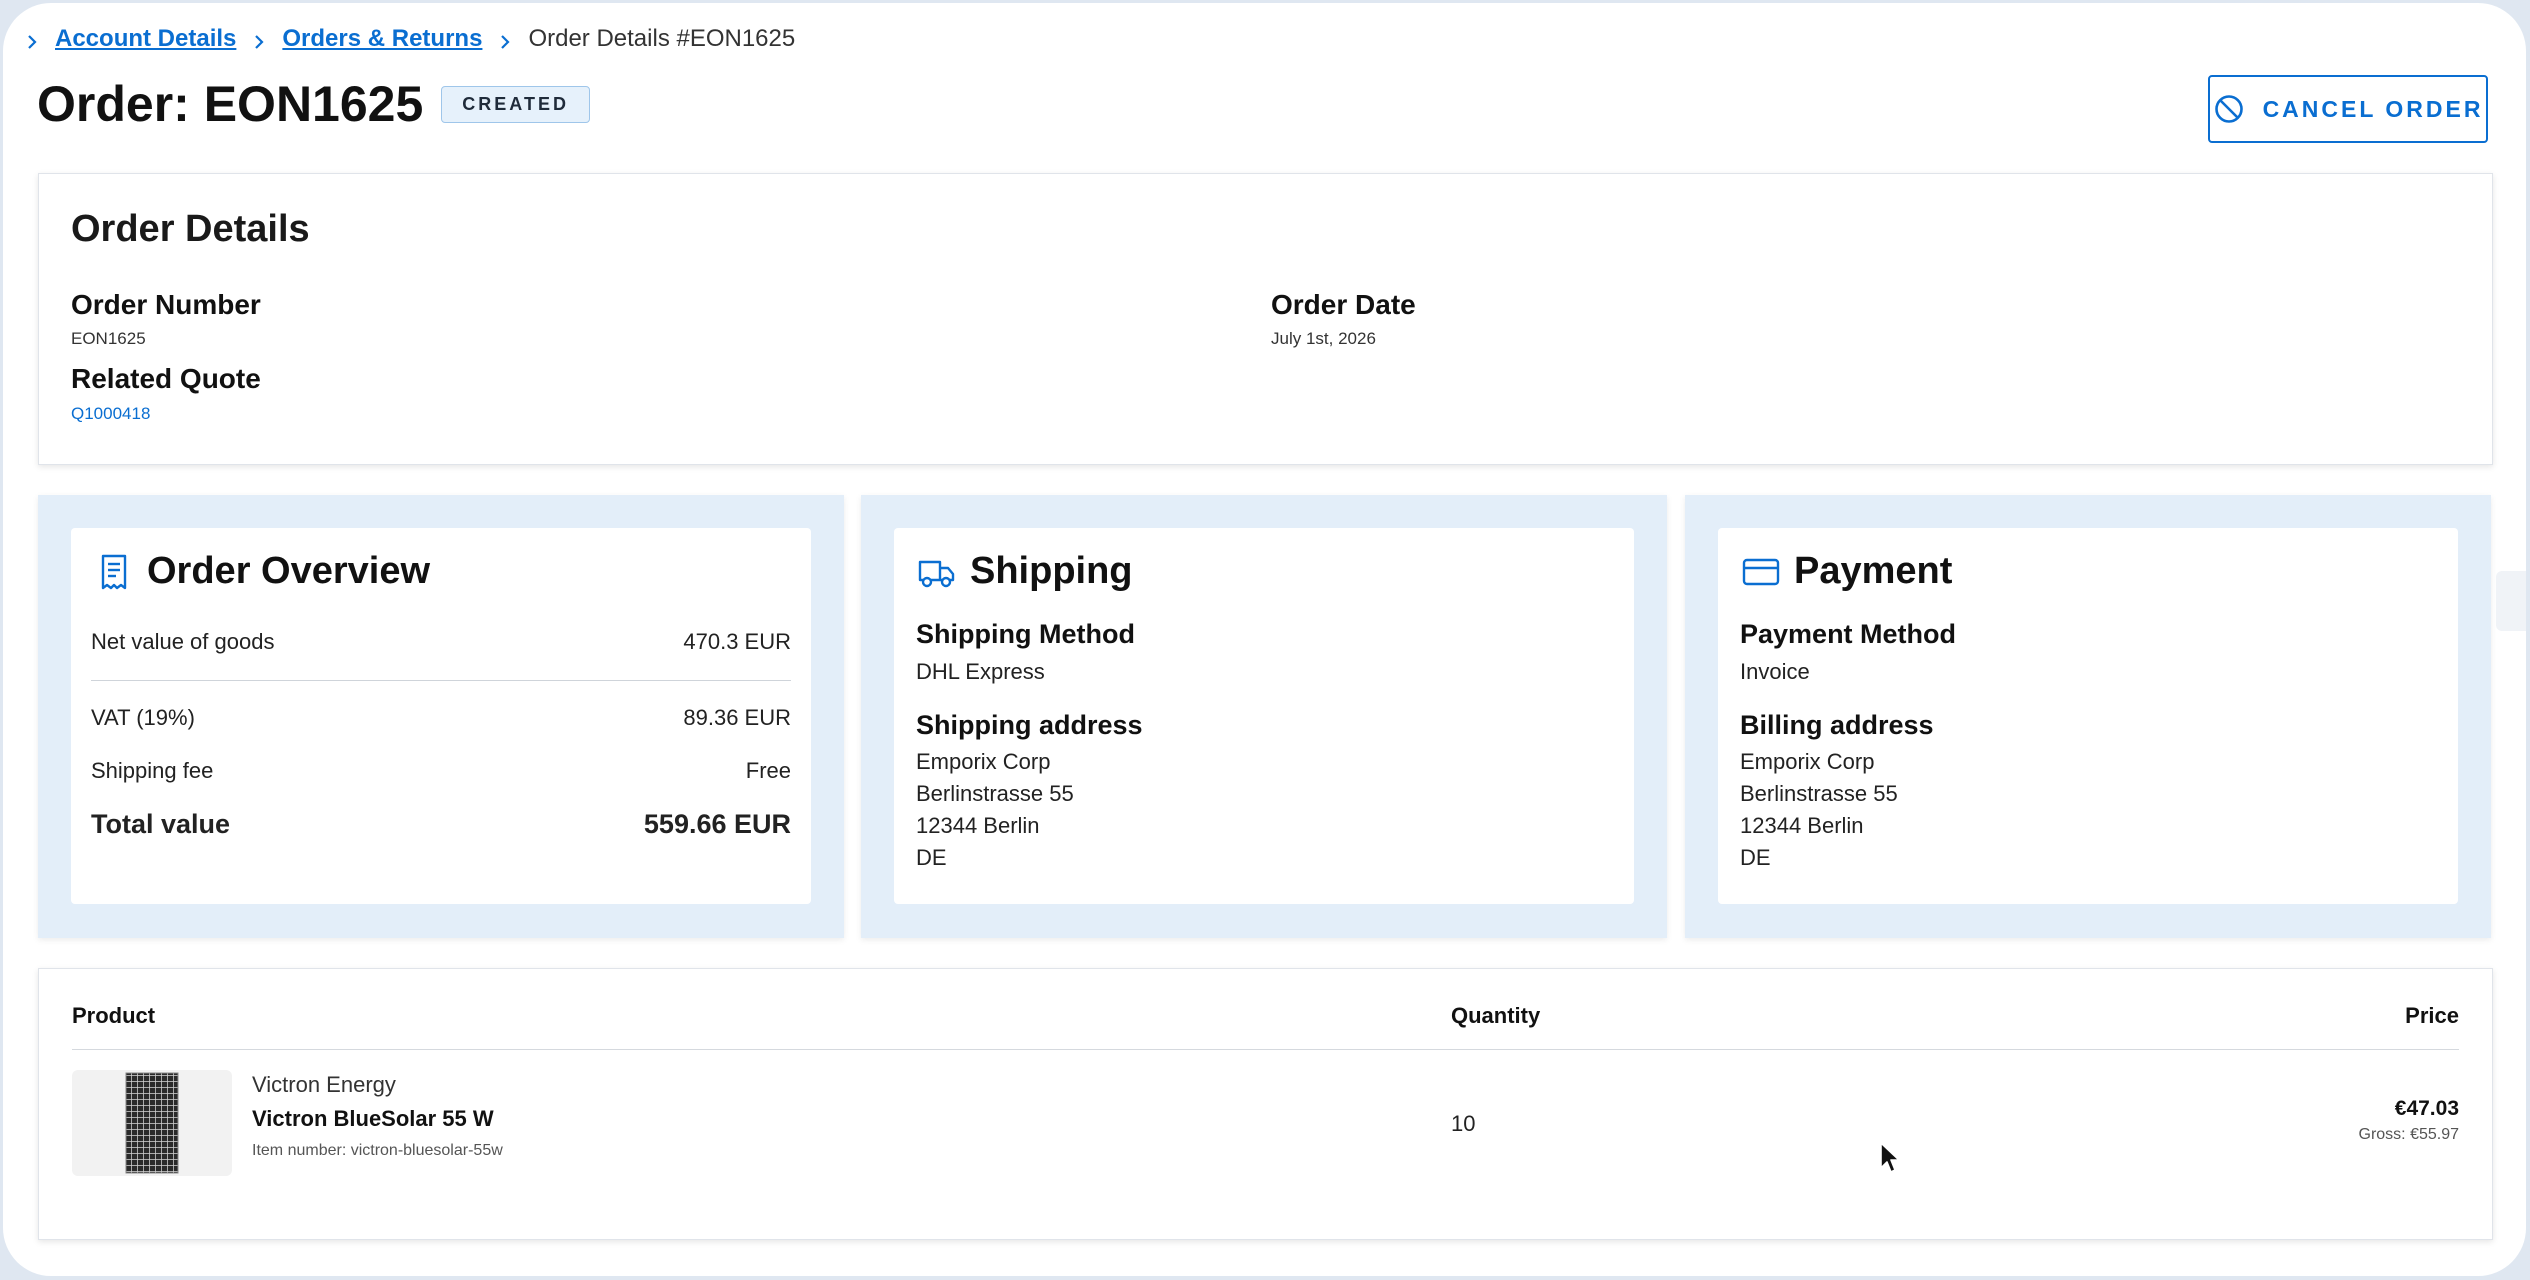  What do you see at coordinates (1265, 1049) in the screenshot?
I see `table-divider` at bounding box center [1265, 1049].